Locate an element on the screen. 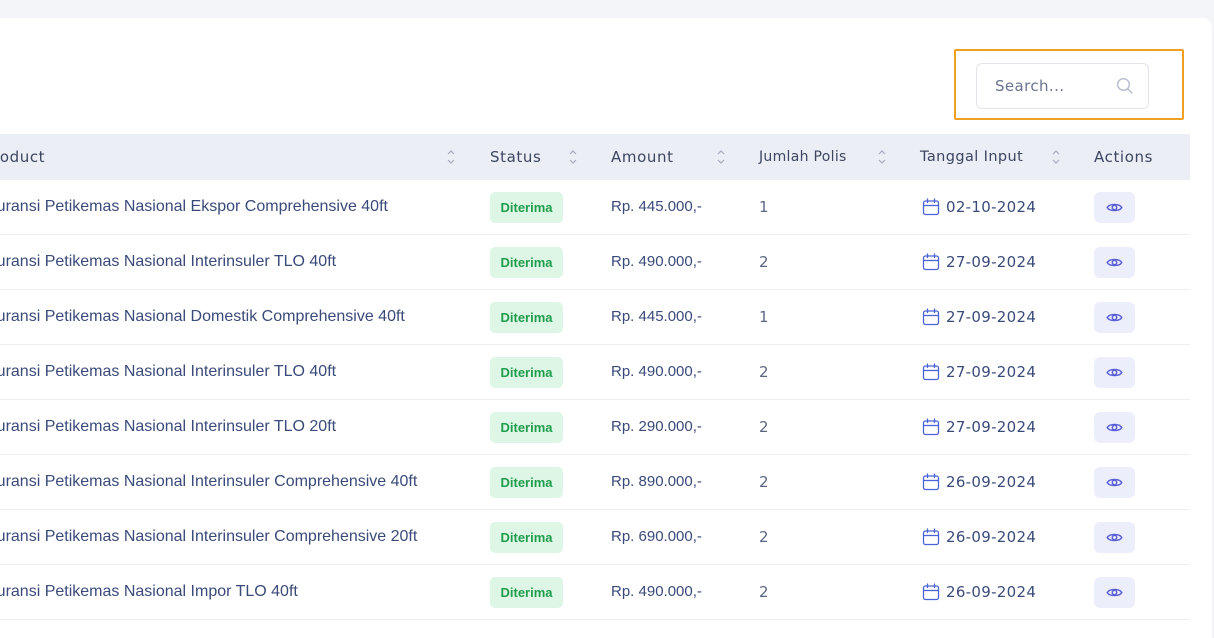 This screenshot has height=638, width=1214. header-amount: Amount is located at coordinates (642, 157).